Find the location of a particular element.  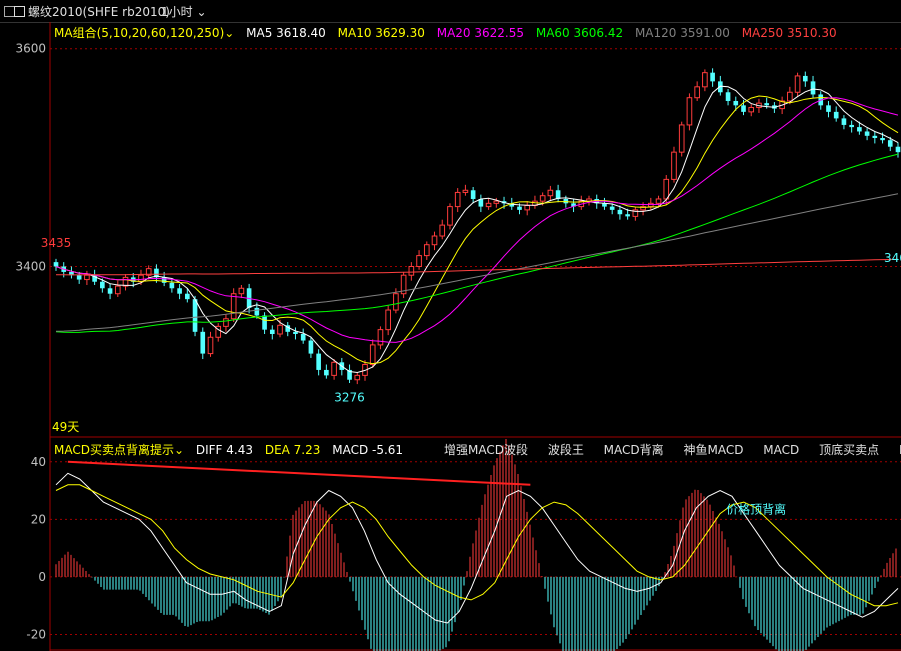

tab-shenyu-macd: 神鱼MACD is located at coordinates (713, 450).